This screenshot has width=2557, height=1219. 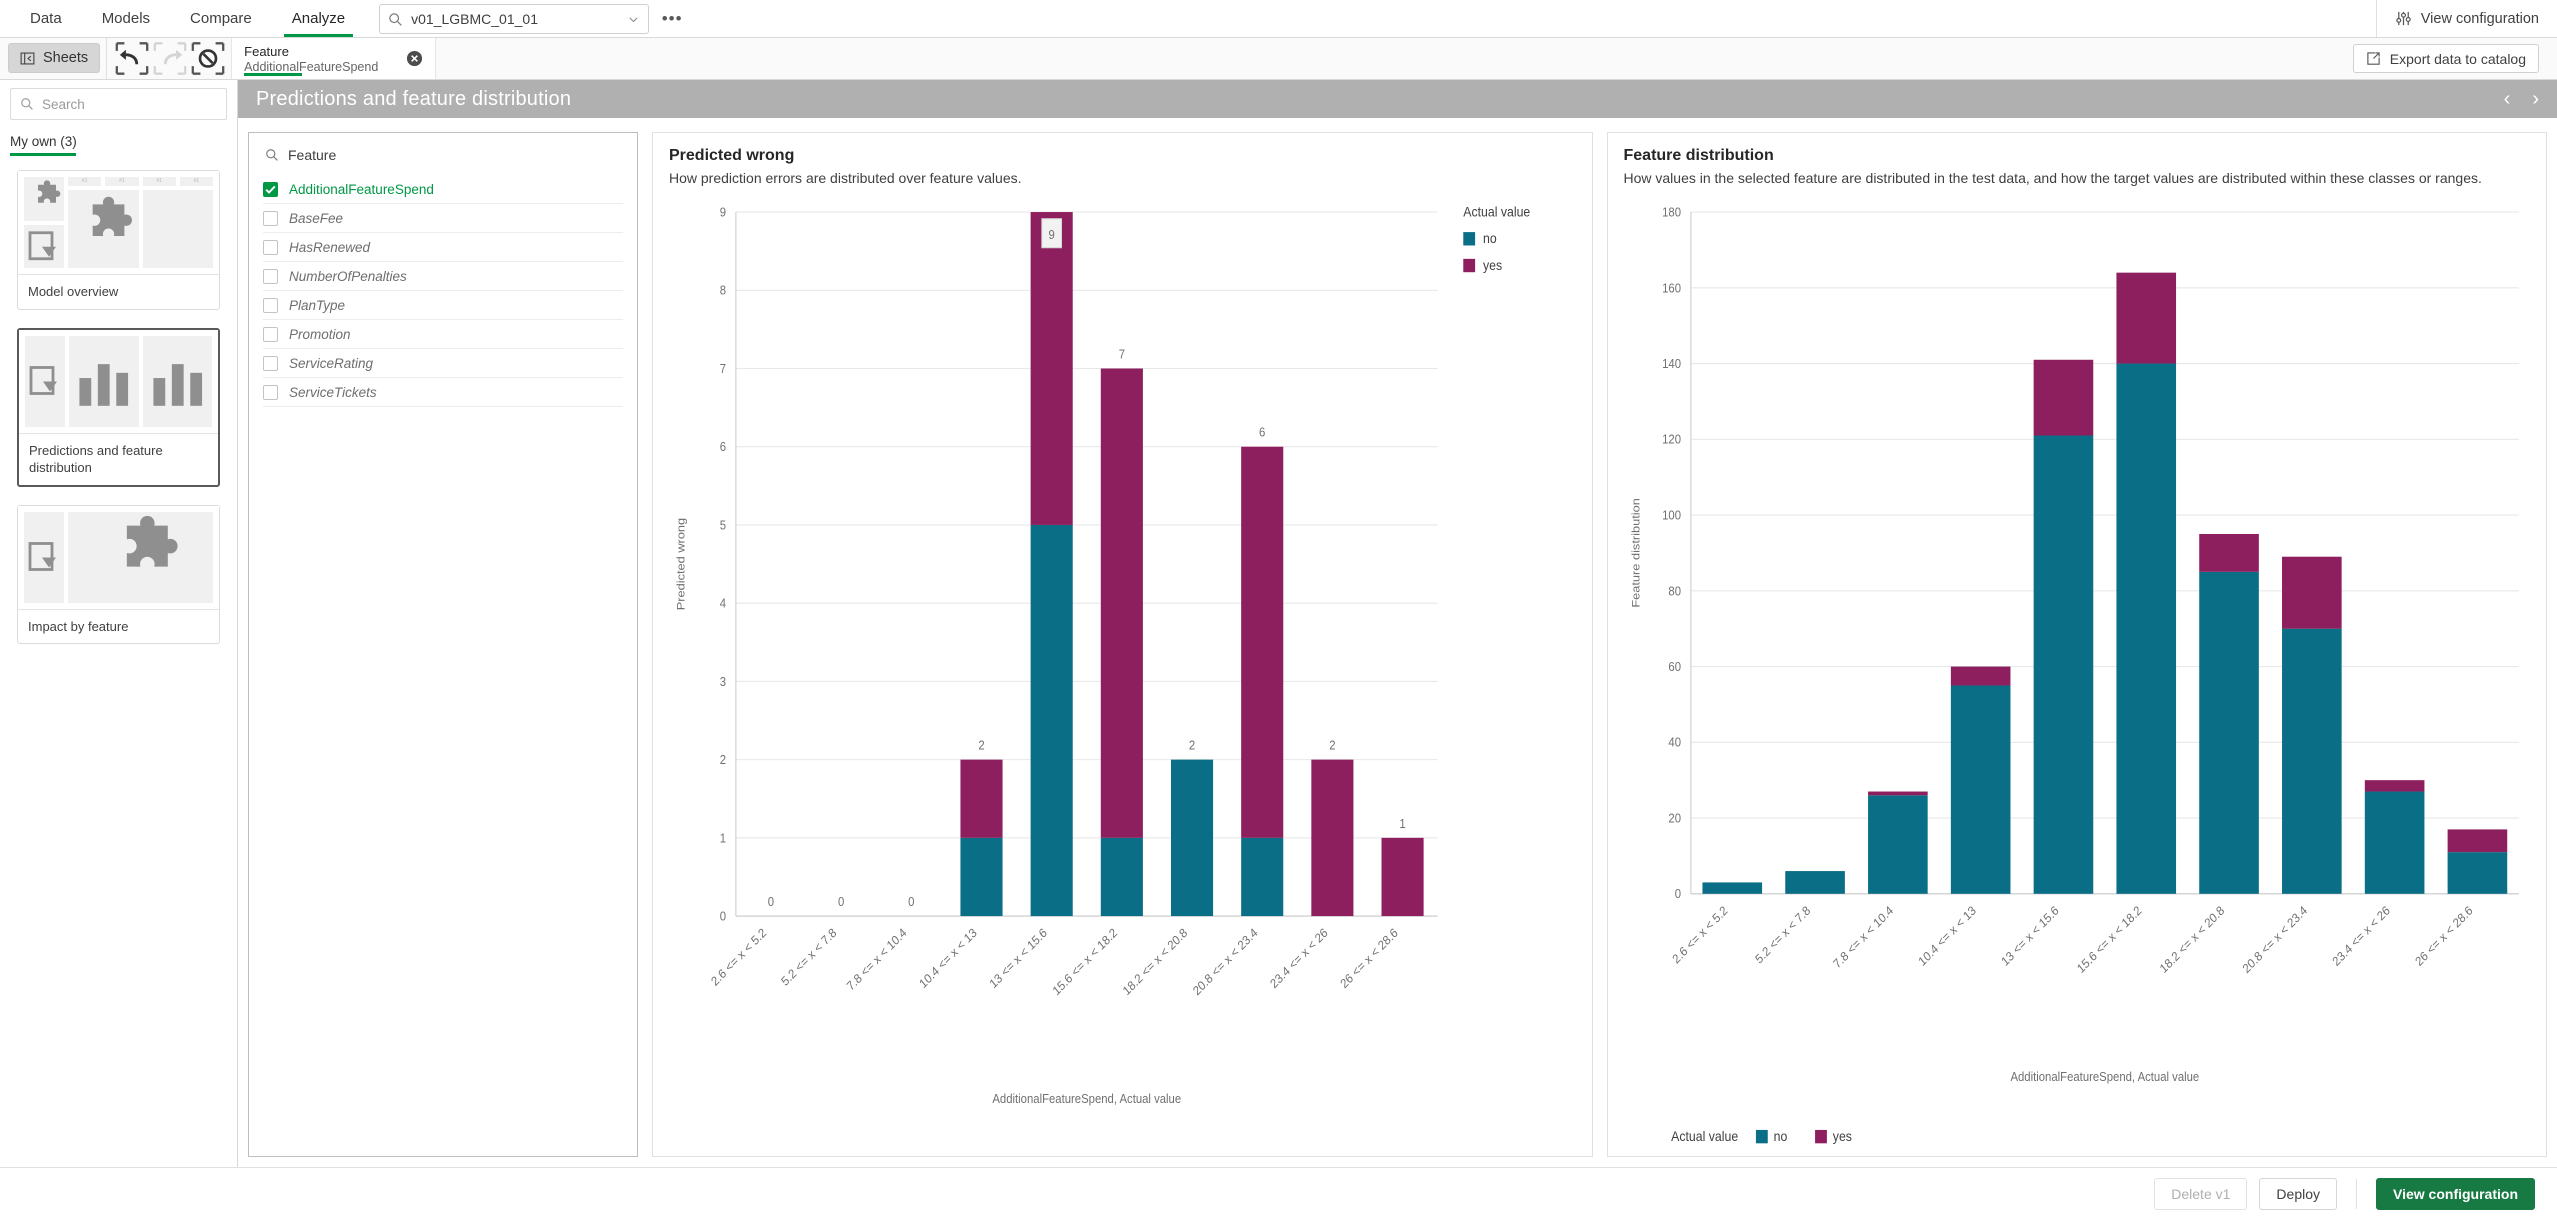 I want to click on clear-selection-button, so click(x=414, y=58).